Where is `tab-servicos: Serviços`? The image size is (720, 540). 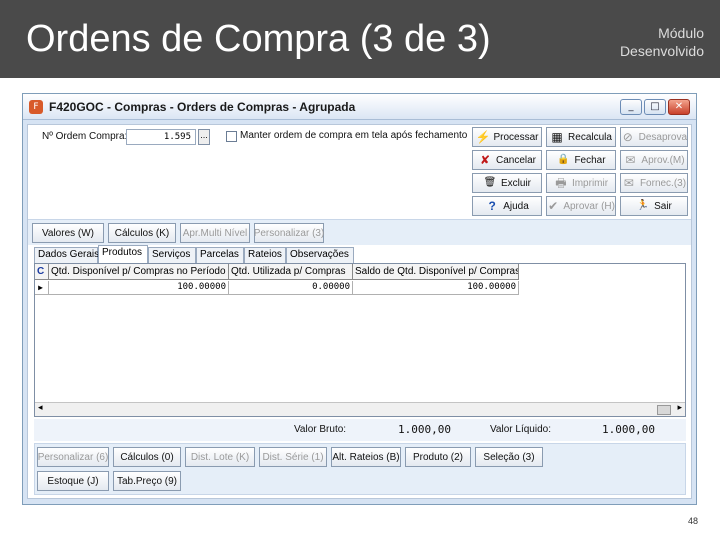 tab-servicos: Serviços is located at coordinates (172, 255).